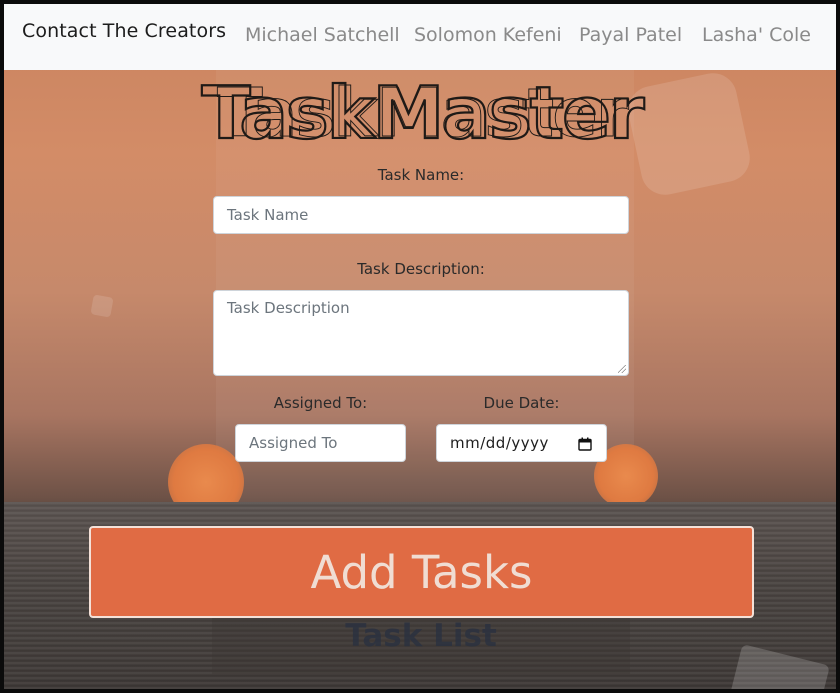 The image size is (840, 693). I want to click on task-description-textarea: Task Description, so click(421, 333).